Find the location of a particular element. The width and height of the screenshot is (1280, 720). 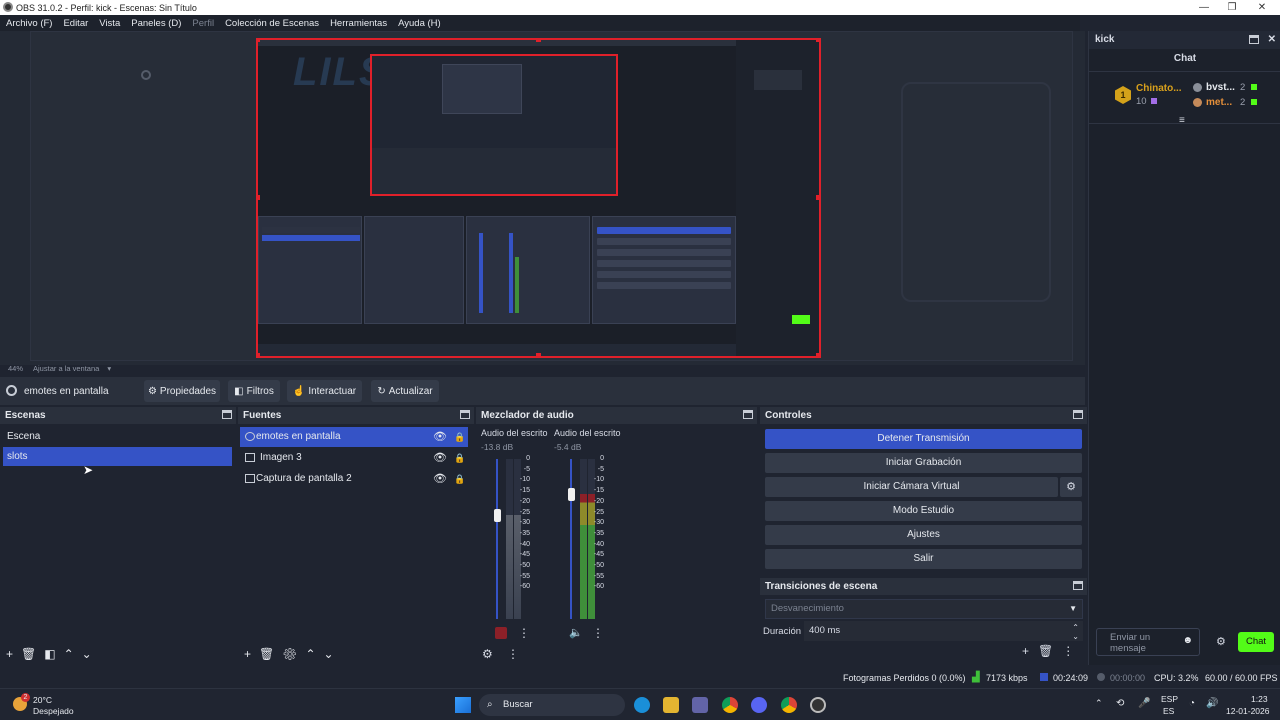

menu-coleccion: Colección de Escenas is located at coordinates (272, 23).